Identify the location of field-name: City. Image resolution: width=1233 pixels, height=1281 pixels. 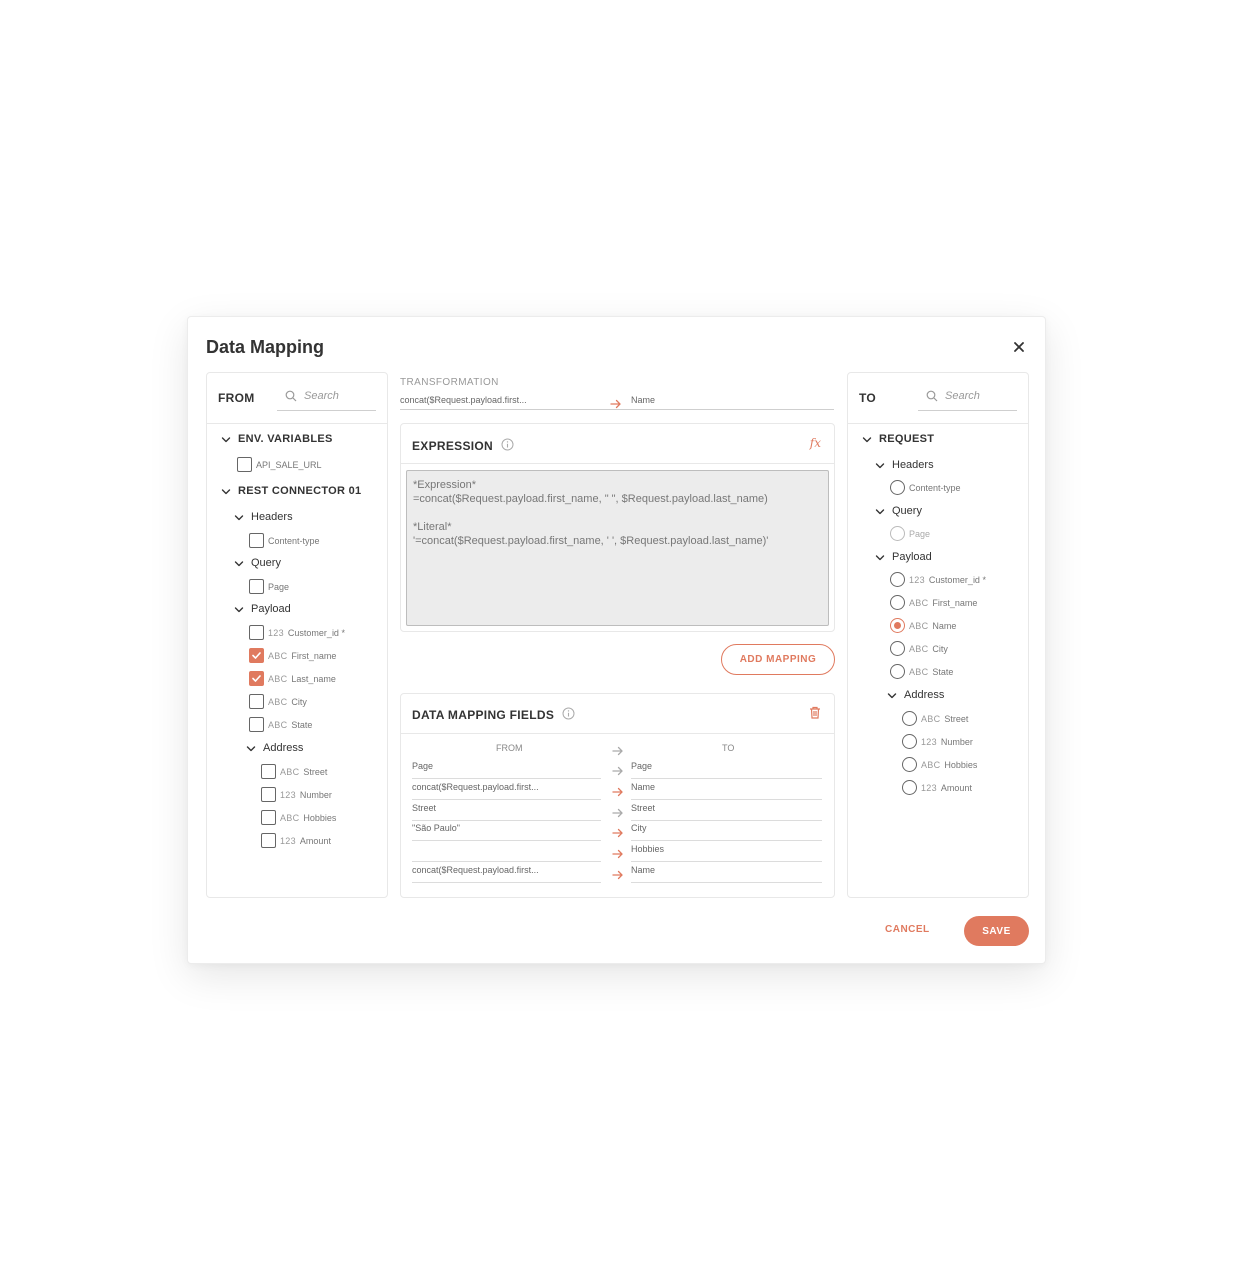
(299, 701).